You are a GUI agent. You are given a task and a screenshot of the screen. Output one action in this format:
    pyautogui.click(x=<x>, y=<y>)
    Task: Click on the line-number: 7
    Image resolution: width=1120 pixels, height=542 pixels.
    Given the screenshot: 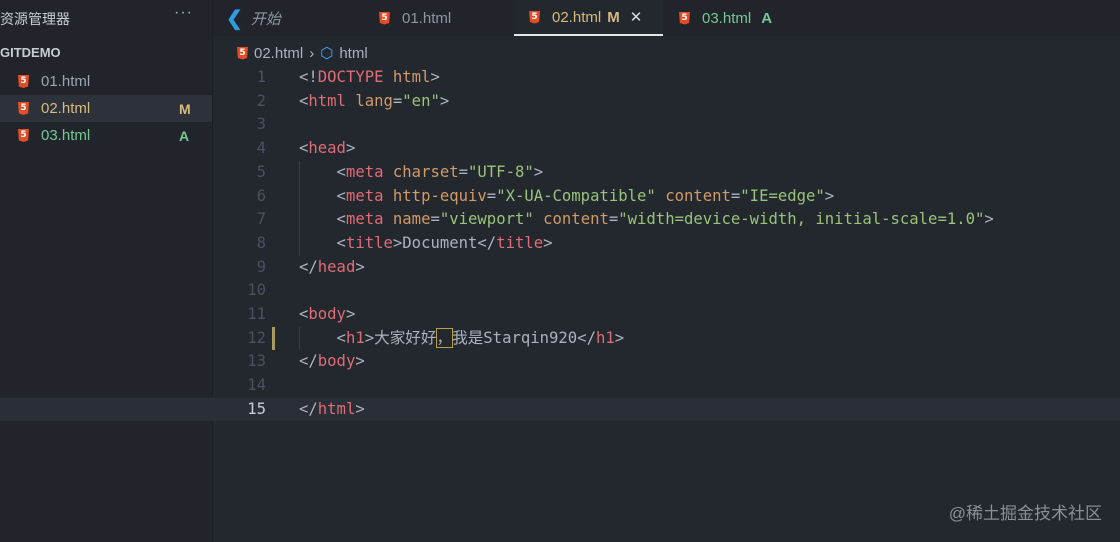 What is the action you would take?
    pyautogui.click(x=261, y=219)
    